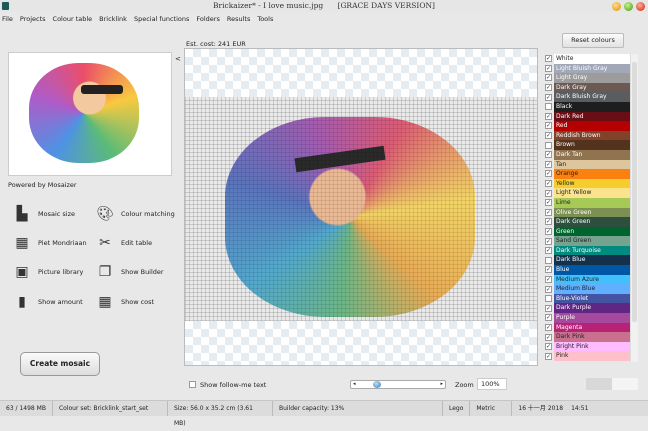 This screenshot has width=648, height=431. What do you see at coordinates (207, 19) in the screenshot?
I see `menu-folders: Folders` at bounding box center [207, 19].